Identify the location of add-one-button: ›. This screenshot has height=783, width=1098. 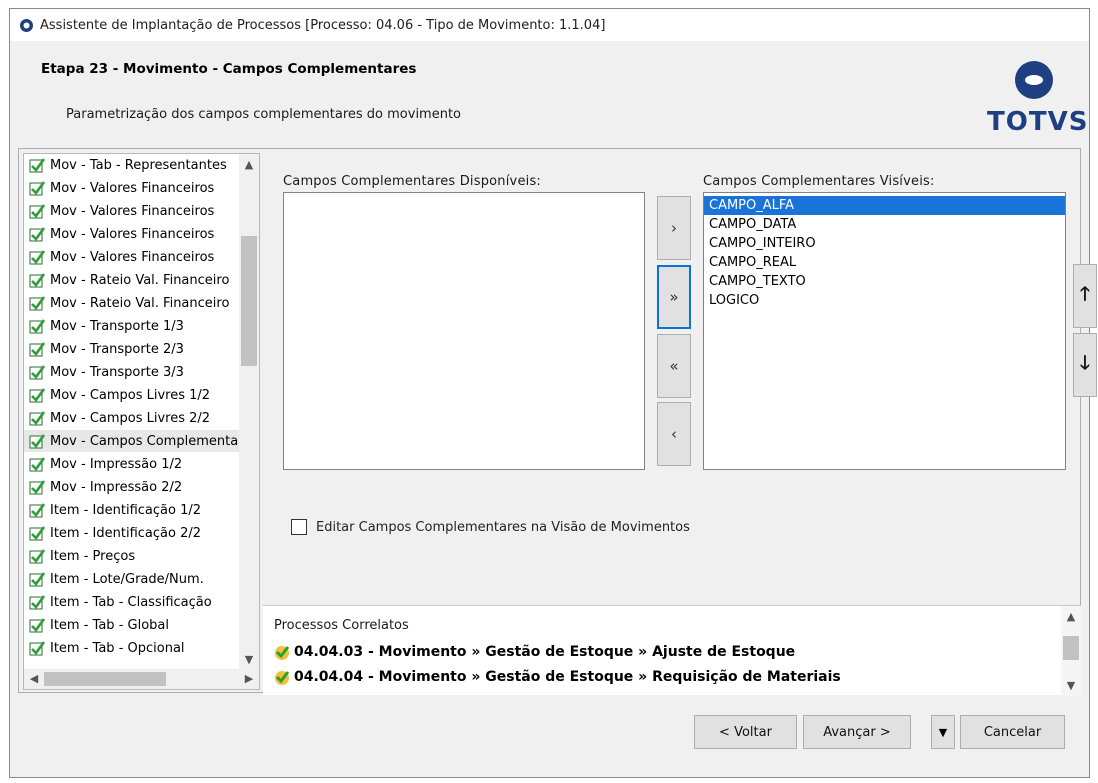
(674, 228).